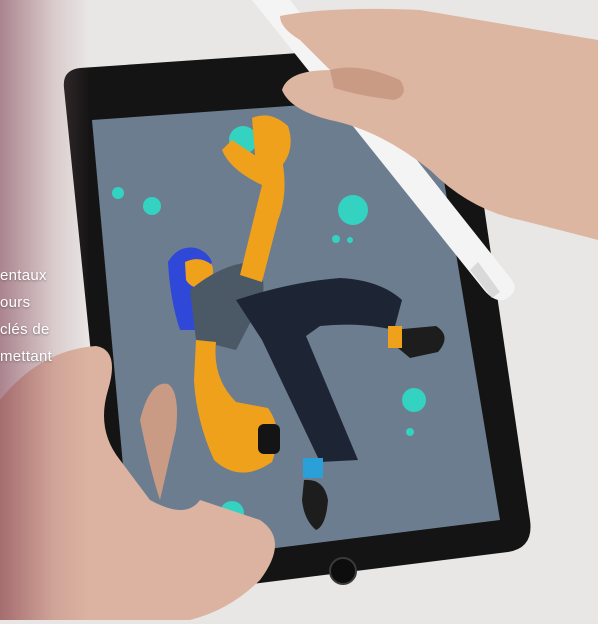 The image size is (598, 624). What do you see at coordinates (23, 275) in the screenshot?
I see `background-text-line: entaux` at bounding box center [23, 275].